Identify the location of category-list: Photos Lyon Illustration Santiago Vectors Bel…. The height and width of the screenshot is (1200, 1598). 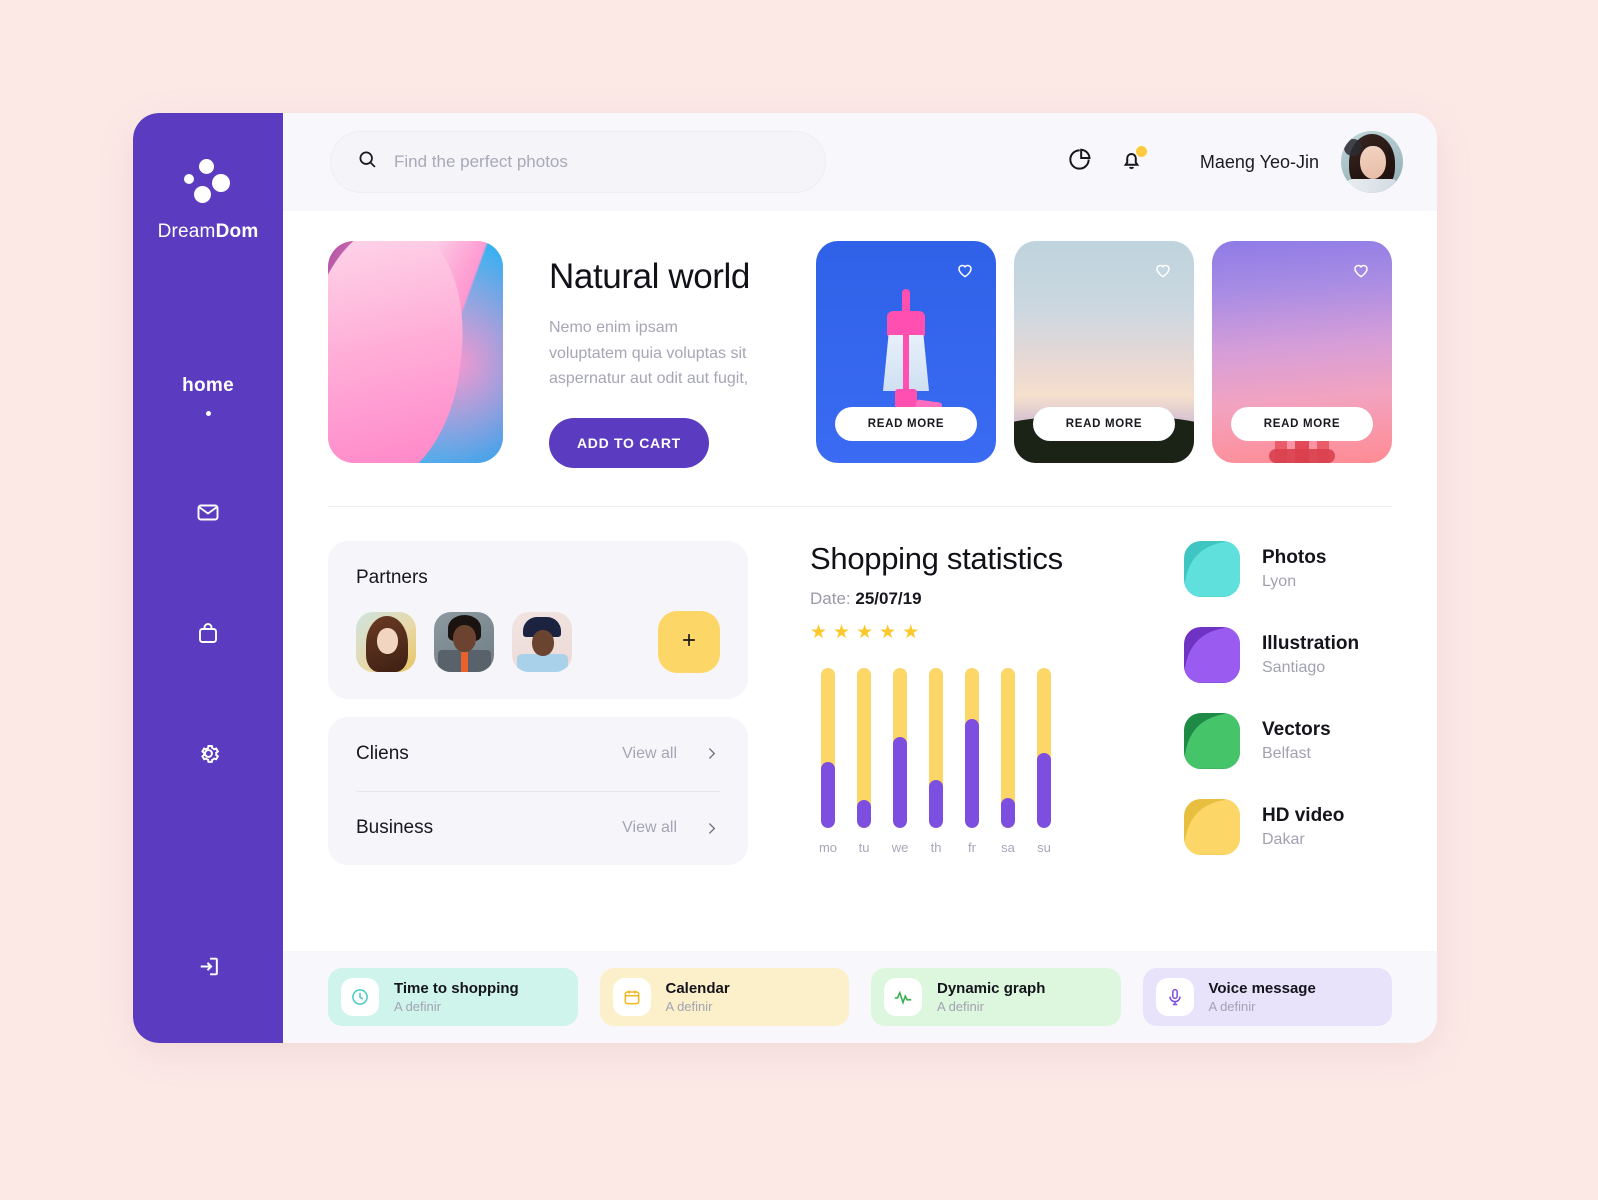
(1288, 712).